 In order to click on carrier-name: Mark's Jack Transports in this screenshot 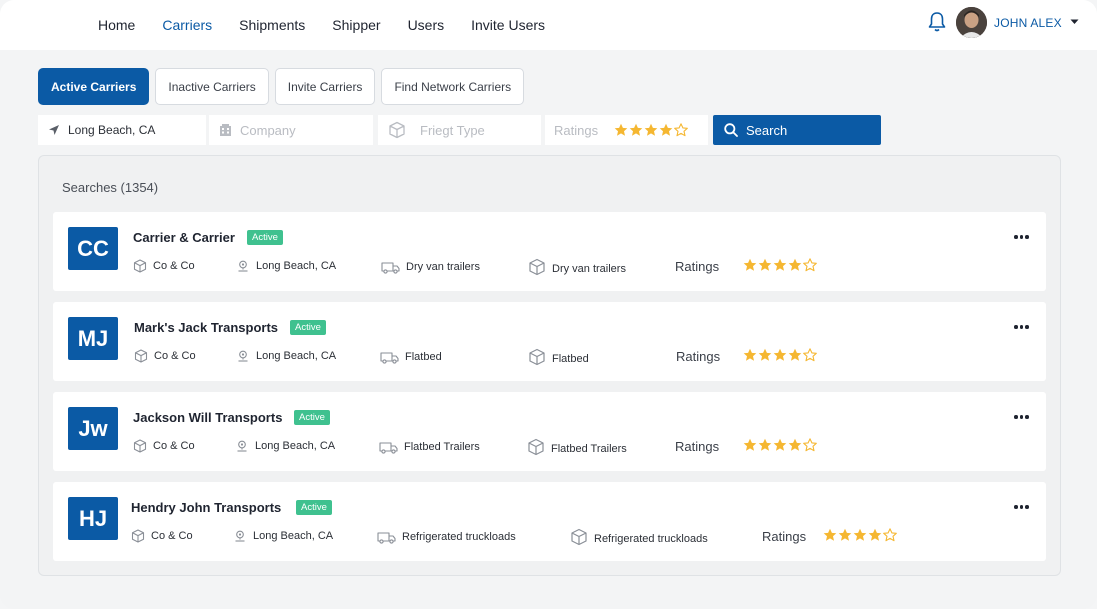, I will do `click(206, 327)`.